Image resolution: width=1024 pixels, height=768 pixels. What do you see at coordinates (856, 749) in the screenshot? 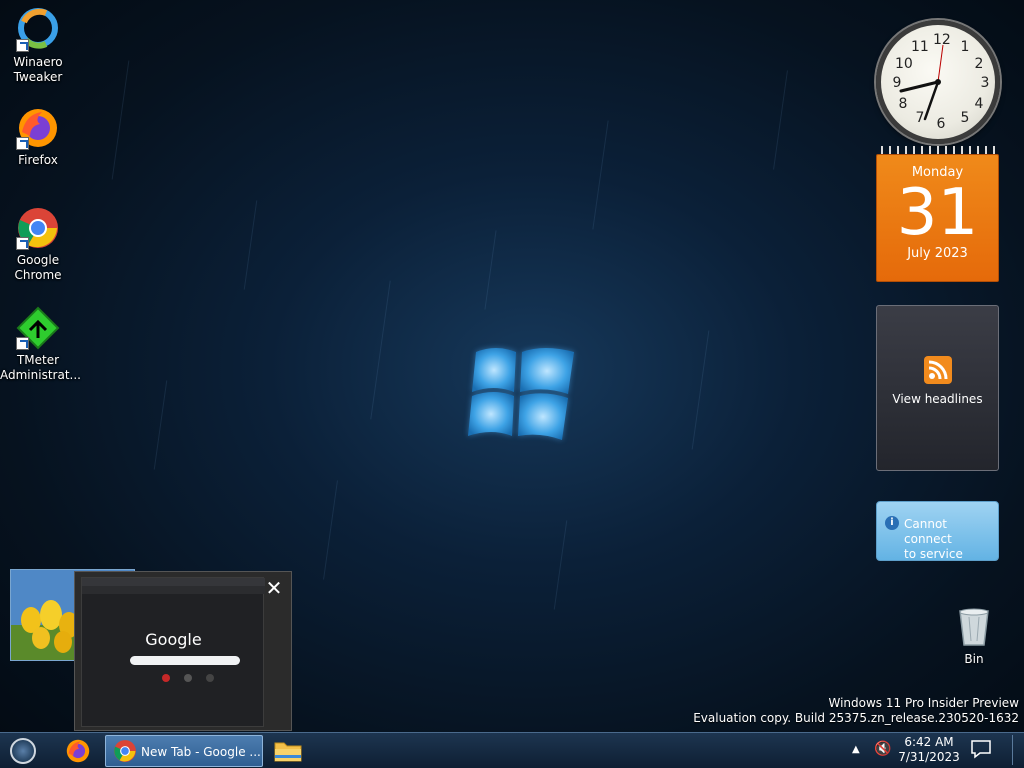
I see `show-hidden-icons-button: ▲` at bounding box center [856, 749].